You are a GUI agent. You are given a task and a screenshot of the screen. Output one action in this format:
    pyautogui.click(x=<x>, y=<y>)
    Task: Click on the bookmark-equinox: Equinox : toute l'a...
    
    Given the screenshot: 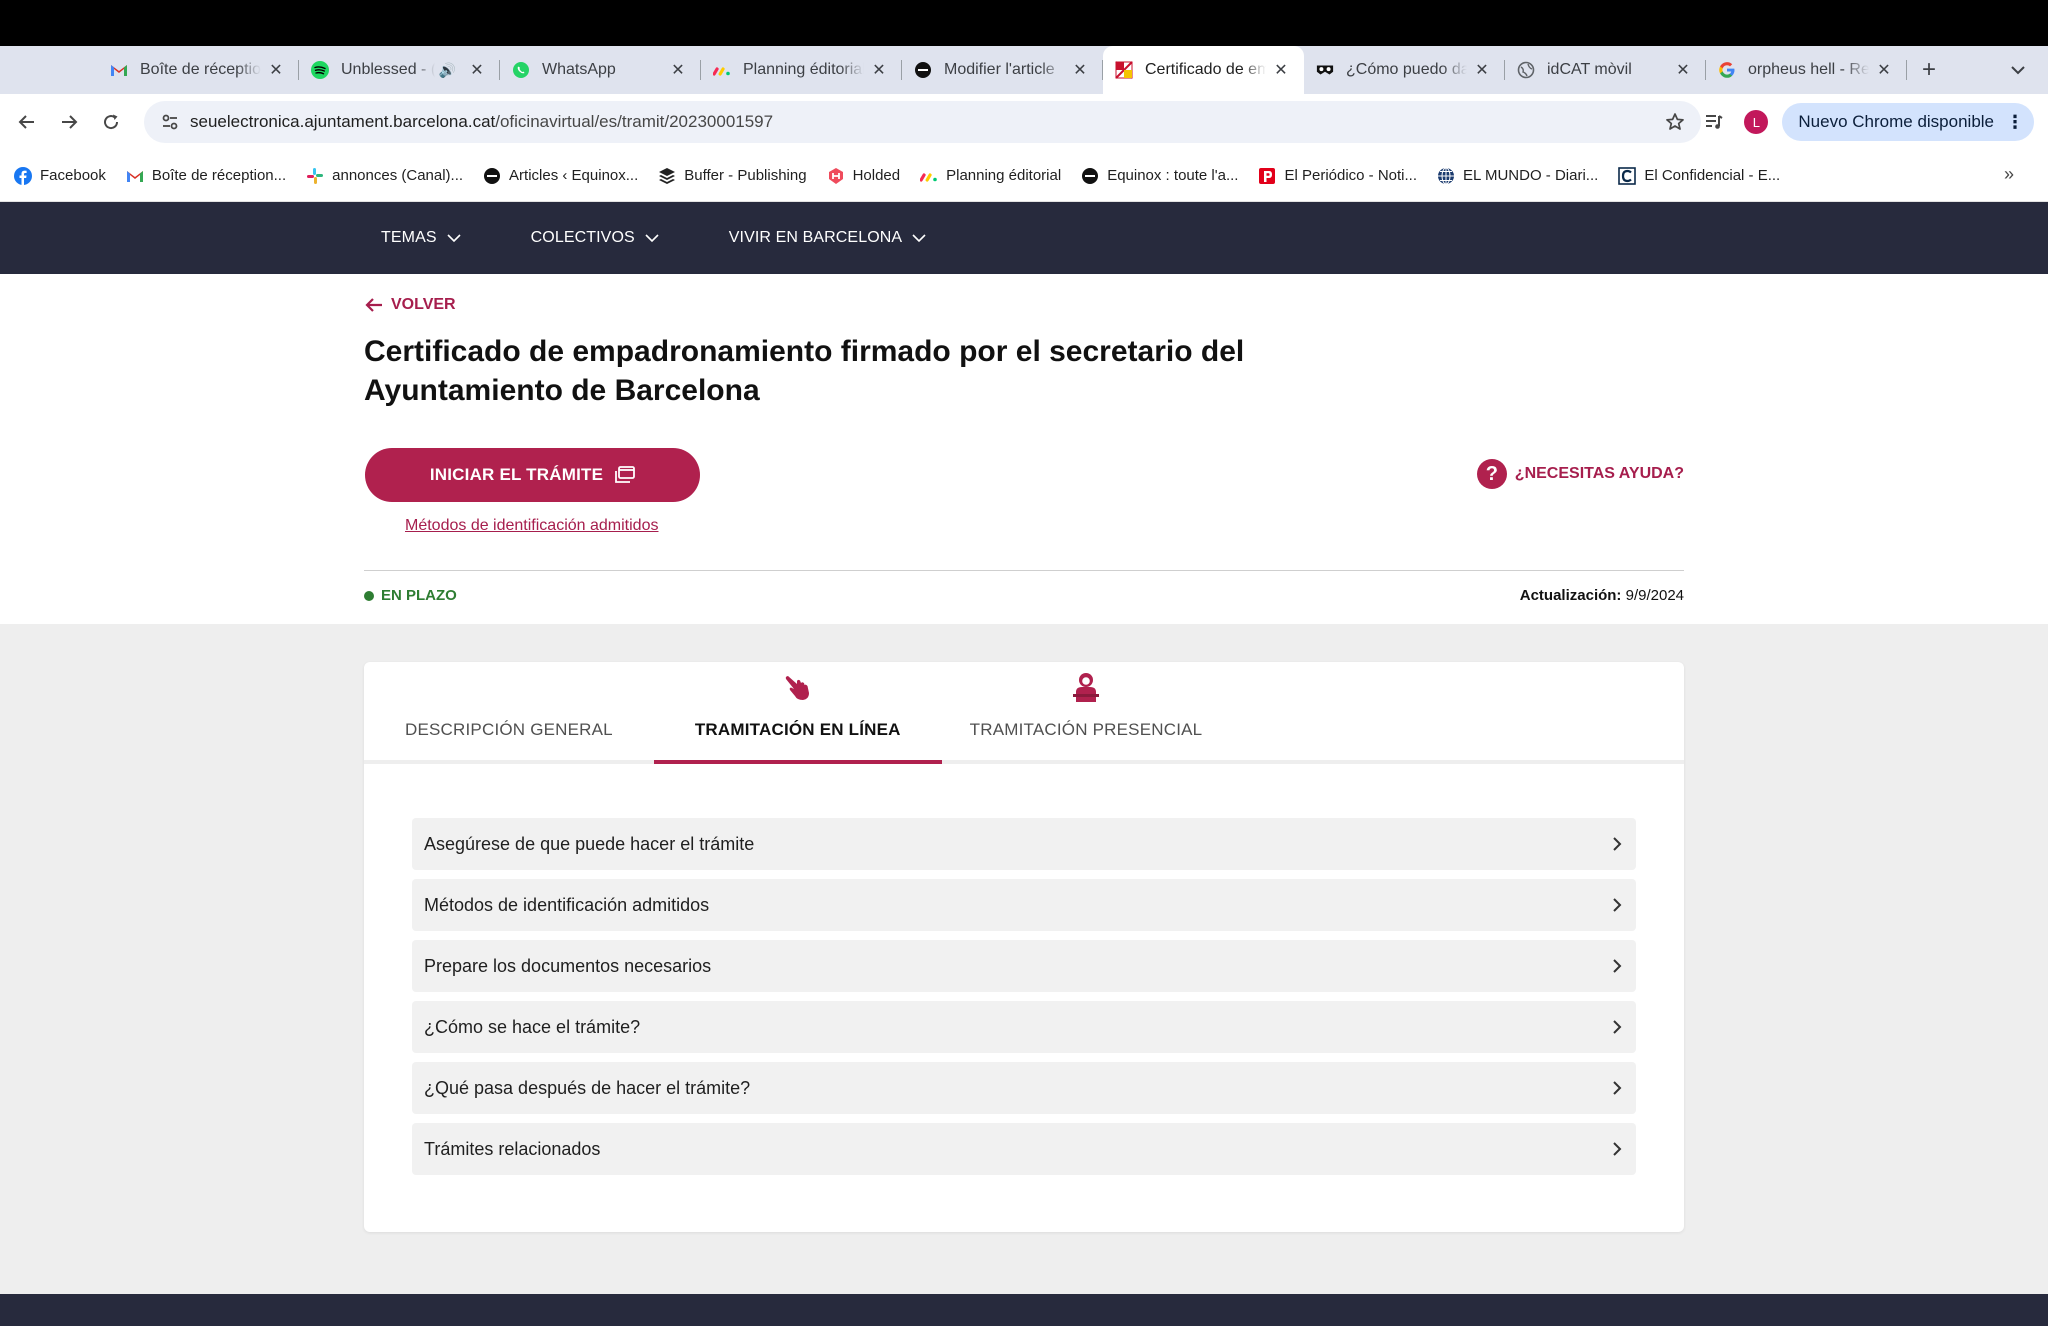 What is the action you would take?
    pyautogui.click(x=1159, y=176)
    